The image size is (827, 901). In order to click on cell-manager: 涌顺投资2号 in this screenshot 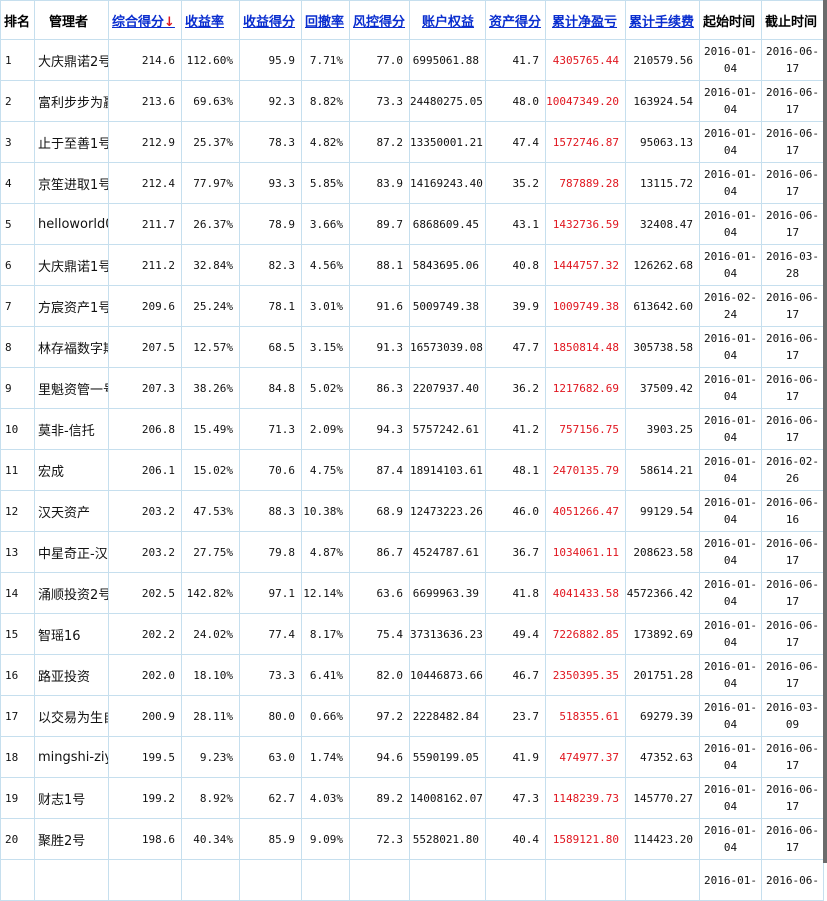, I will do `click(71, 593)`.